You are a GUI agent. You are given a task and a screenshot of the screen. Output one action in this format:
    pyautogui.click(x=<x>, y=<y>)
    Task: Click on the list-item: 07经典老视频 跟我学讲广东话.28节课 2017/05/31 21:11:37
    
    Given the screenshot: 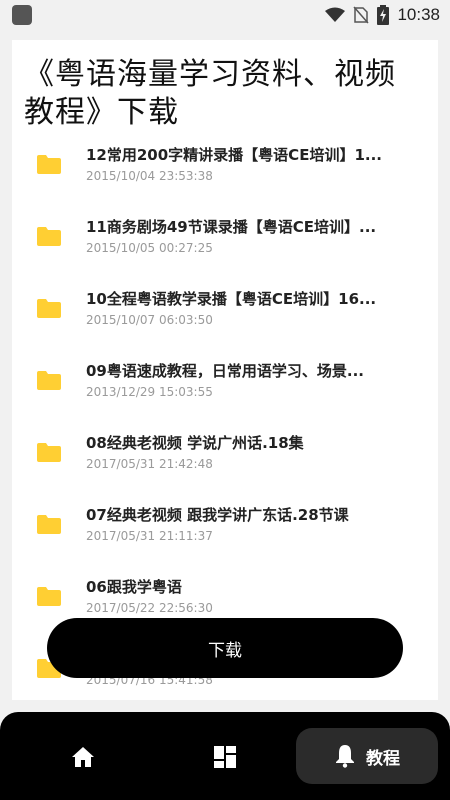 What is the action you would take?
    pyautogui.click(x=225, y=532)
    